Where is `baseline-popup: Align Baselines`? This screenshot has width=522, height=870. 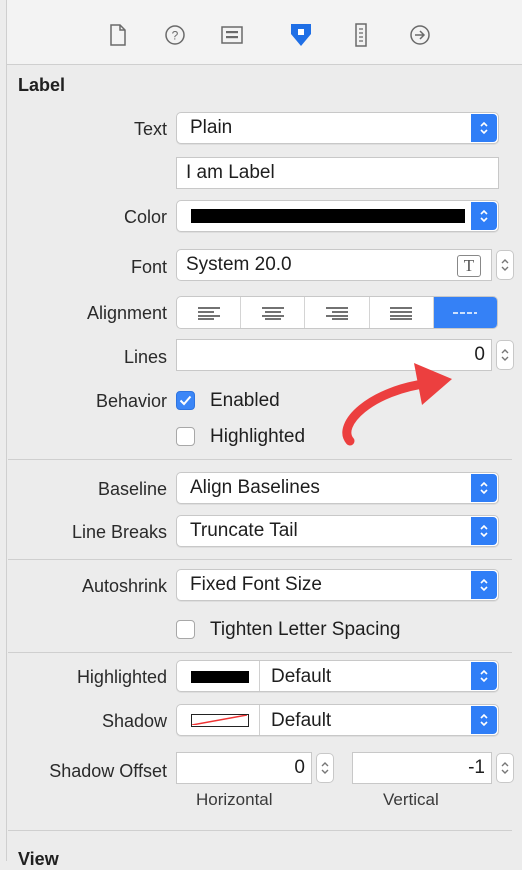 baseline-popup: Align Baselines is located at coordinates (337, 488).